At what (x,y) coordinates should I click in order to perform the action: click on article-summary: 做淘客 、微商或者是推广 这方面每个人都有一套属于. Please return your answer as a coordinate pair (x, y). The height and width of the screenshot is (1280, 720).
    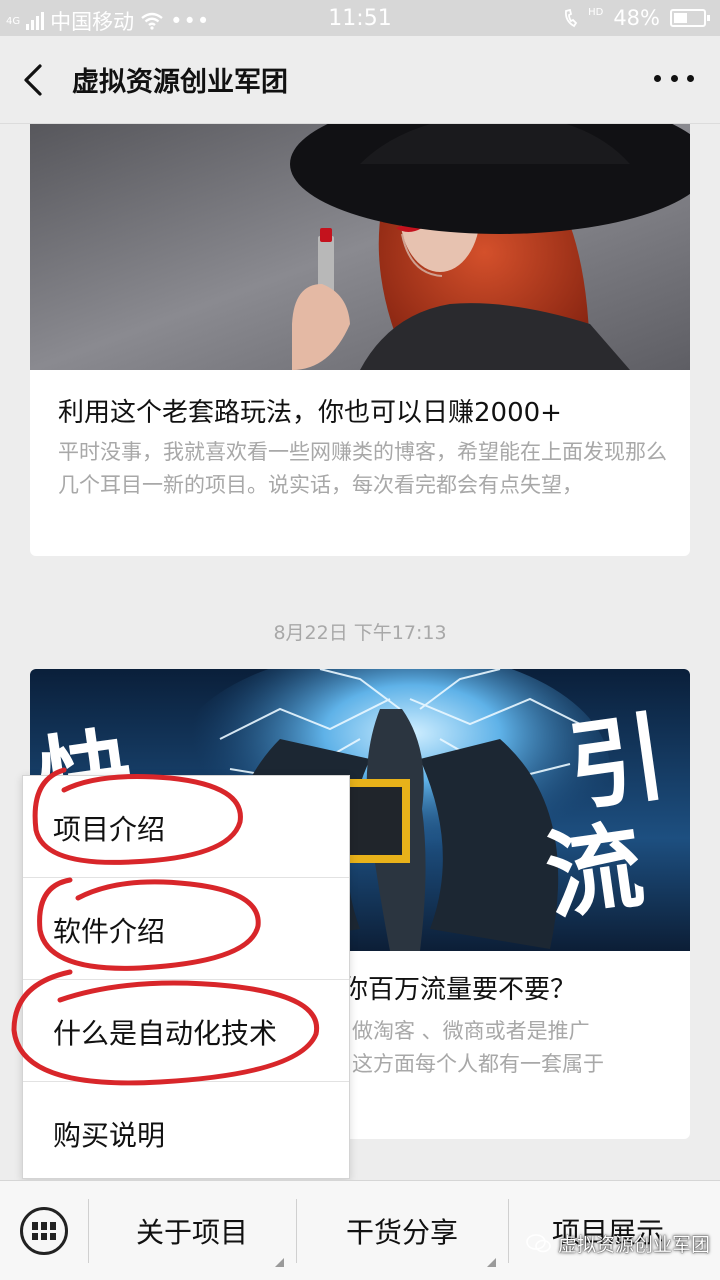
    Looking at the image, I should click on (517, 1048).